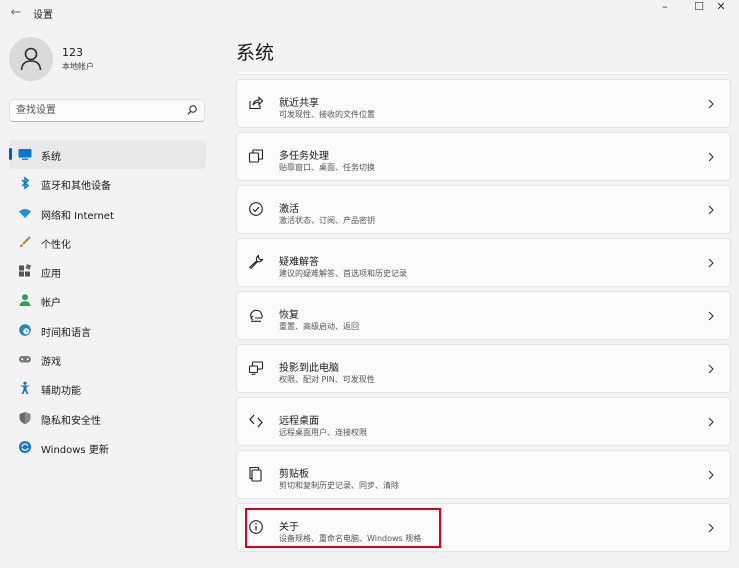  Describe the element at coordinates (119, 60) in the screenshot. I see `user-profile: 123 本地帐户` at that location.